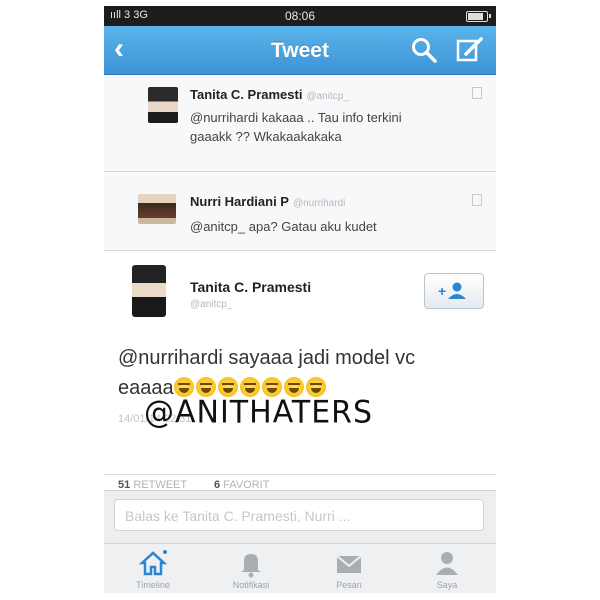 This screenshot has width=600, height=600. I want to click on add-person-icon: +, so click(452, 290).